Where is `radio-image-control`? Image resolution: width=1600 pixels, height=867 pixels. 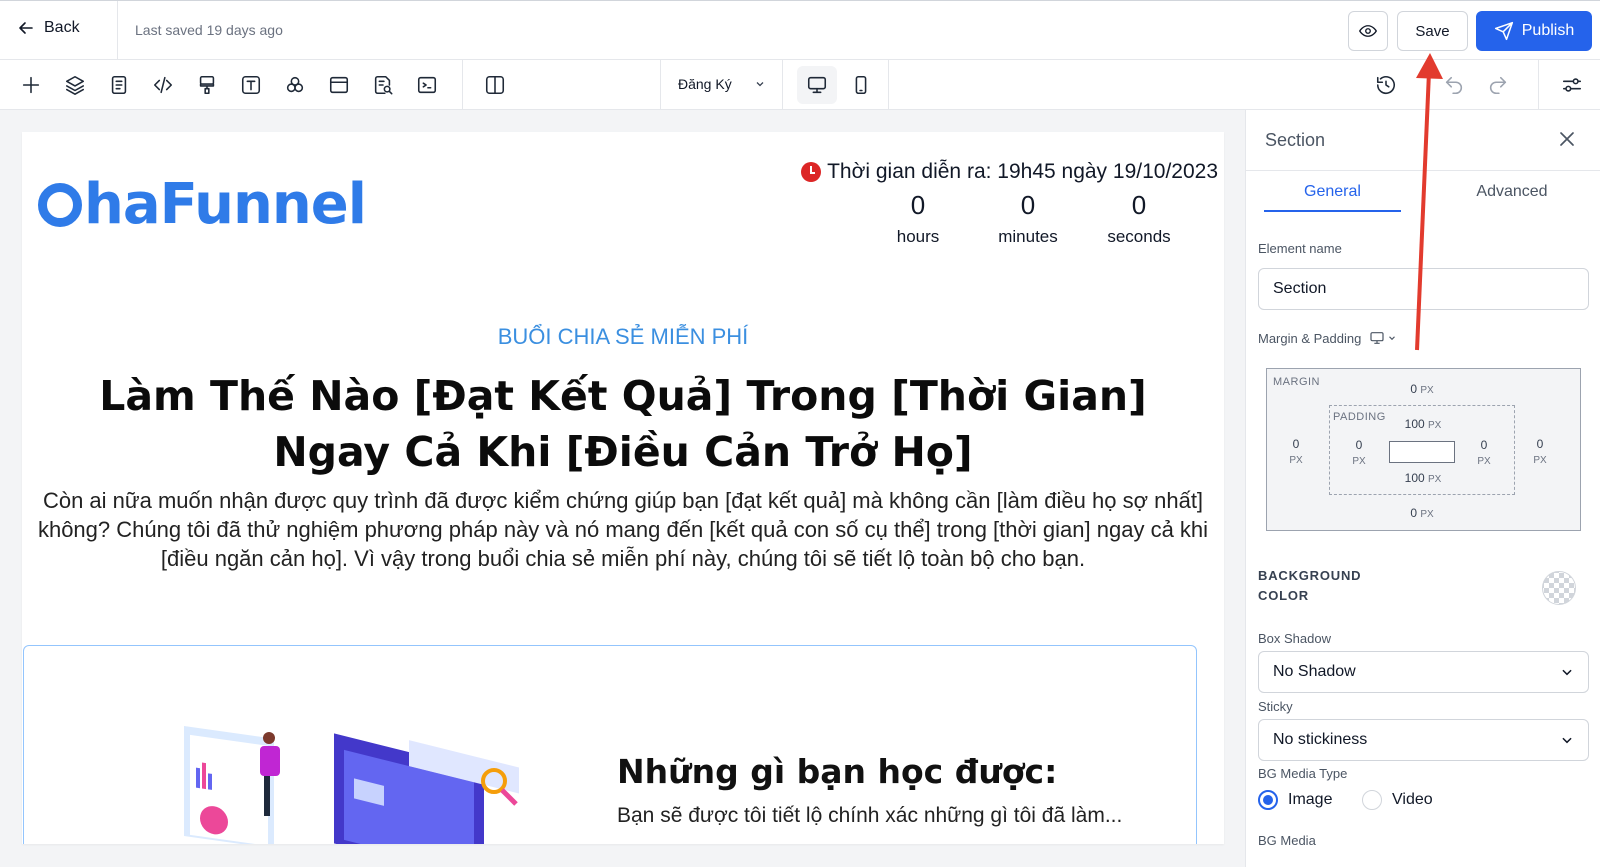 radio-image-control is located at coordinates (1268, 800).